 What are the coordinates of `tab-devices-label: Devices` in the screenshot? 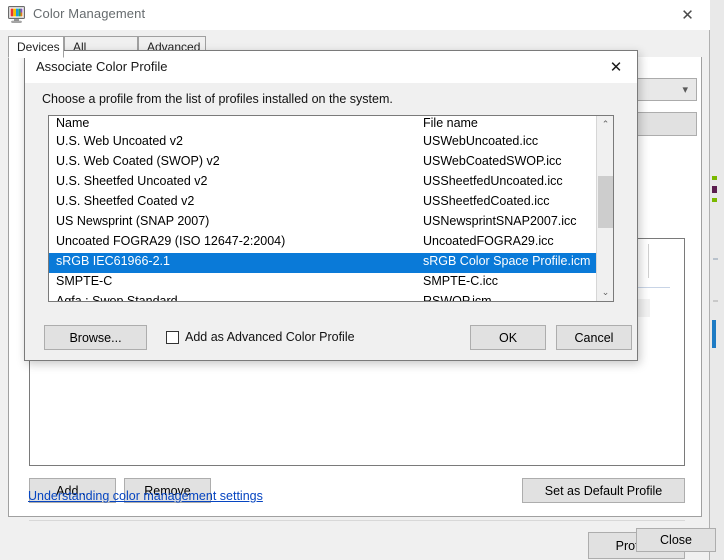 It's located at (38, 47).